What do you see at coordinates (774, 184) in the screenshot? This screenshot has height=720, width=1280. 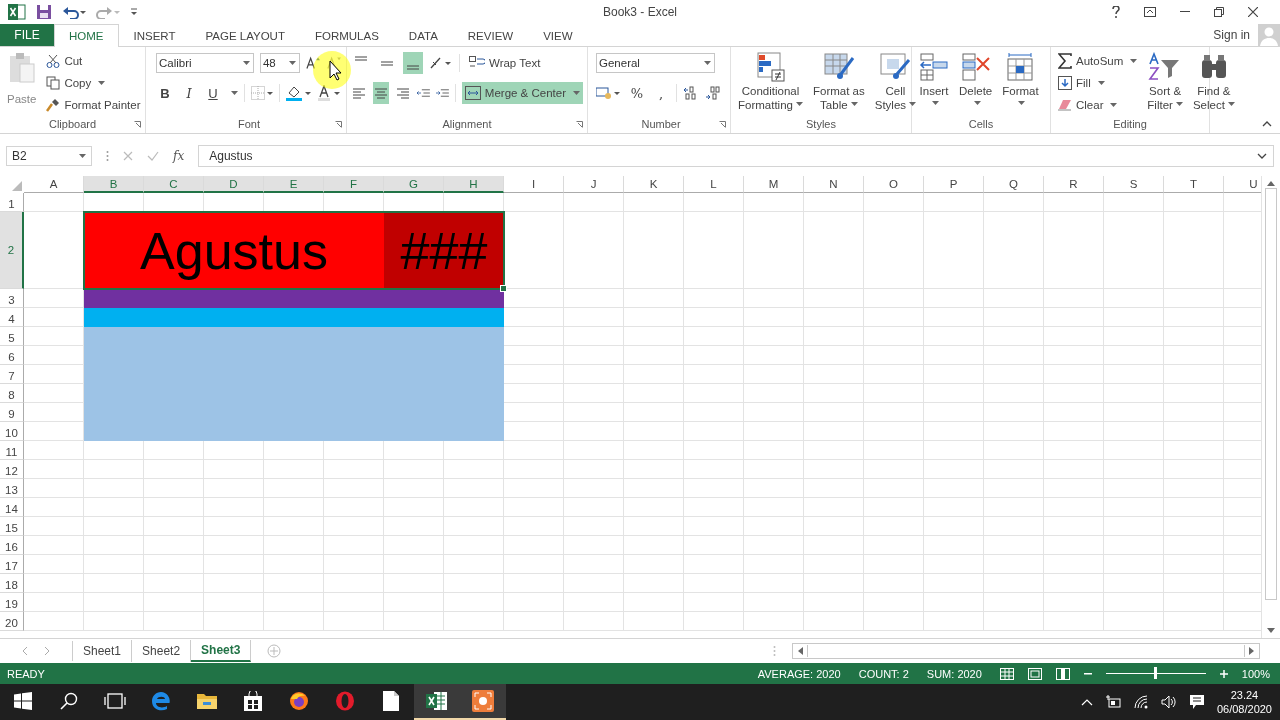 I see `column-header: M` at bounding box center [774, 184].